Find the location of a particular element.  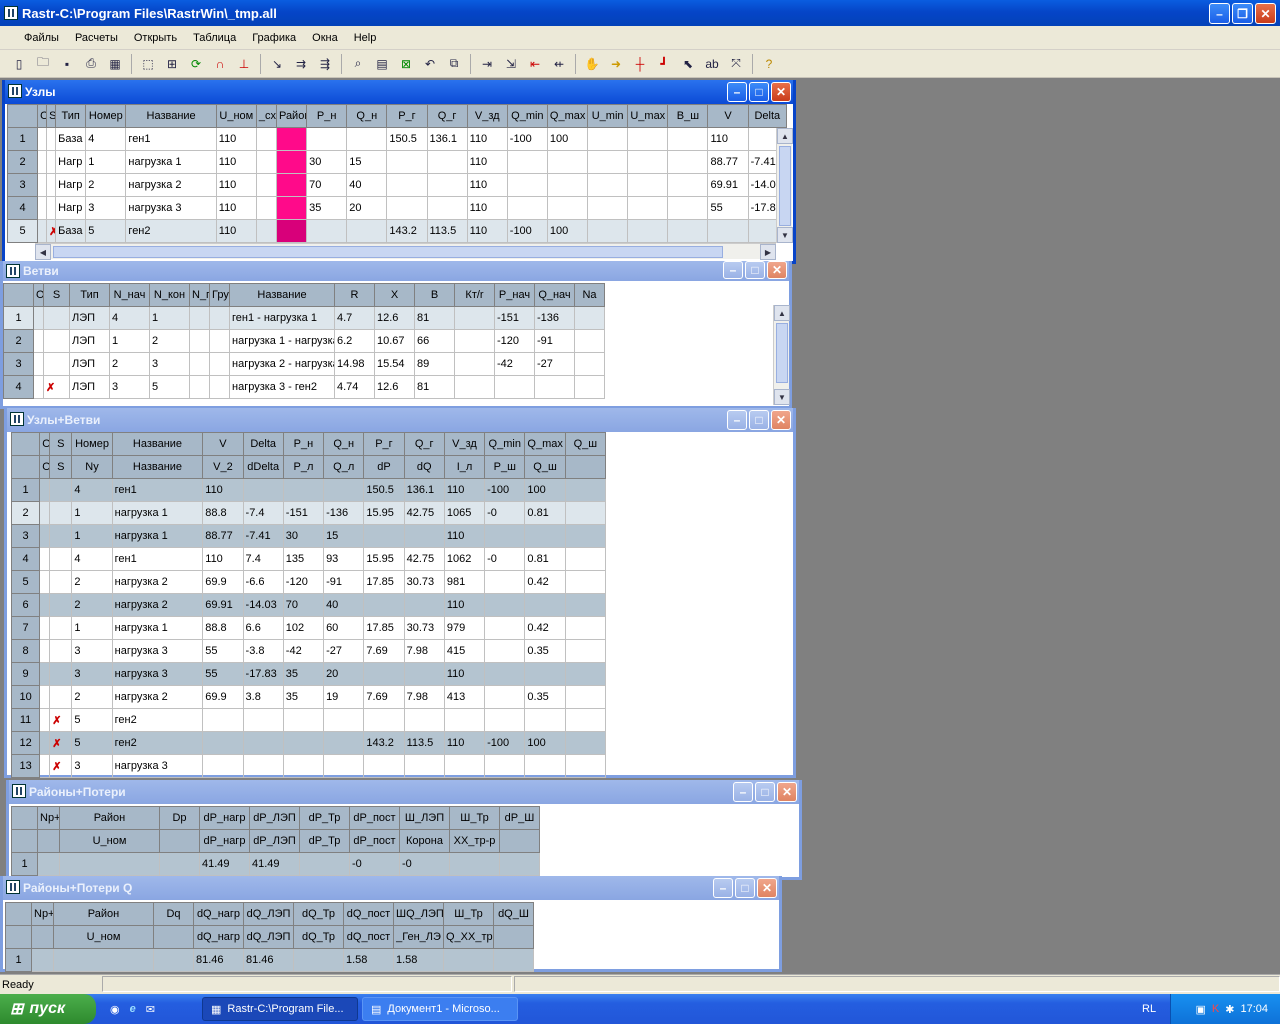

column-header: Ш_Тр is located at coordinates (474, 818).